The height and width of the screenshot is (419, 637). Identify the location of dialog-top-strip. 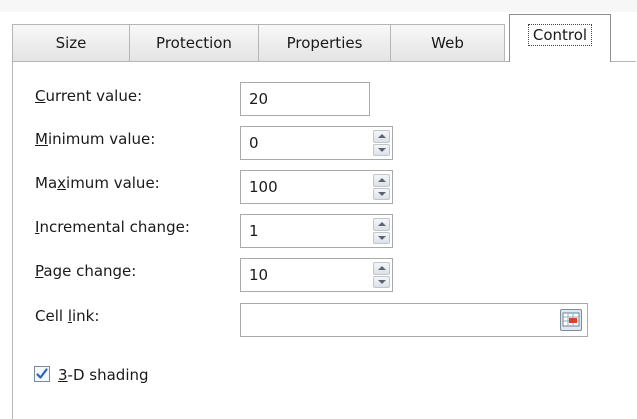
(318, 6).